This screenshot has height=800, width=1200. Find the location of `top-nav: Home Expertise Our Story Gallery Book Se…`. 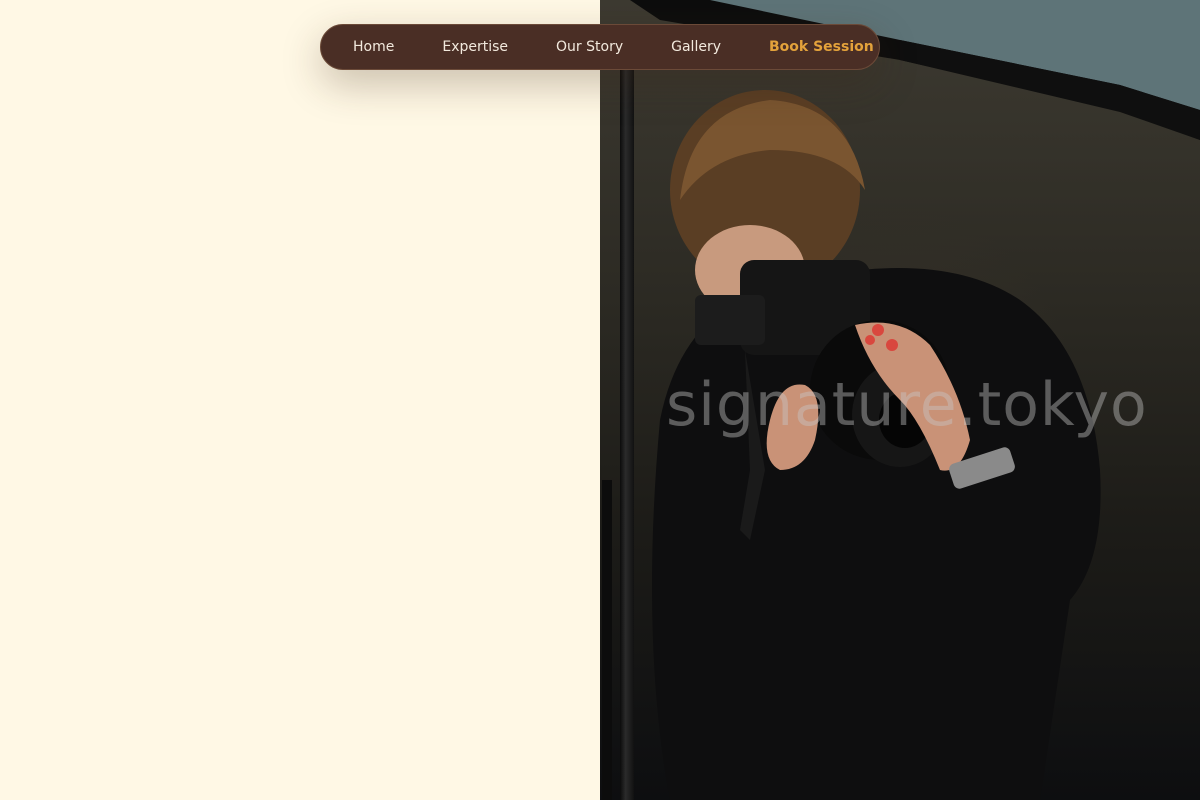

top-nav: Home Expertise Our Story Gallery Book Se… is located at coordinates (600, 47).